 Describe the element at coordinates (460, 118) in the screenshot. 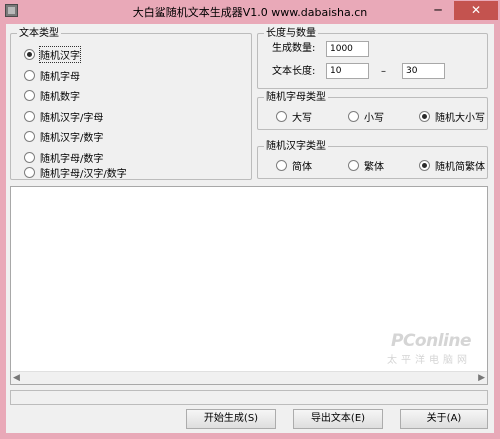

I see `letter-type-option-label: 随机大小写` at that location.